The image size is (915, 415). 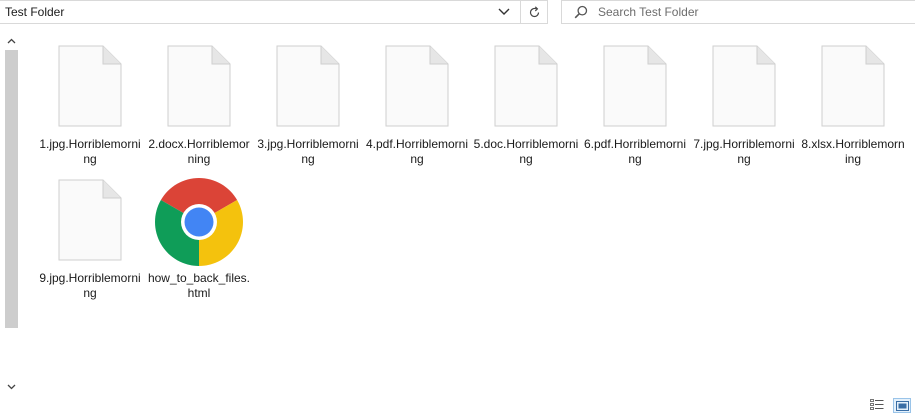 I want to click on chrome-icon, so click(x=199, y=222).